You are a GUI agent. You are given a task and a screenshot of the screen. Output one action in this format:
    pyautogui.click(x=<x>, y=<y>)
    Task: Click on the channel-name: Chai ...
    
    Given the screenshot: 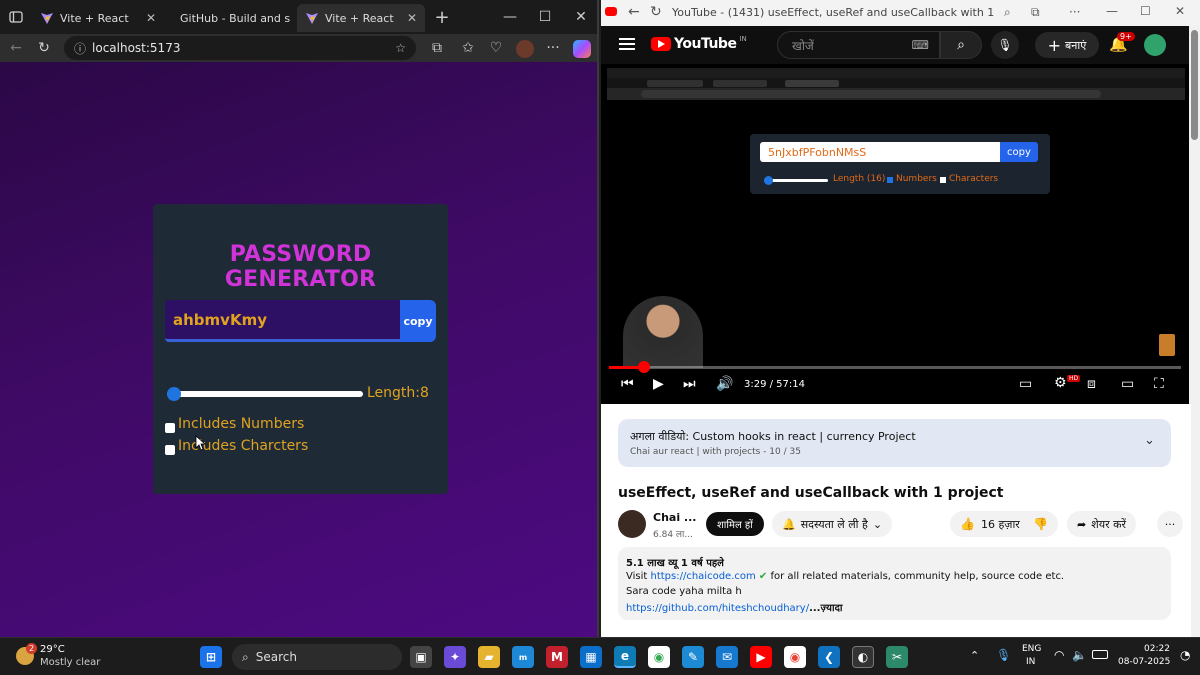 What is the action you would take?
    pyautogui.click(x=674, y=517)
    